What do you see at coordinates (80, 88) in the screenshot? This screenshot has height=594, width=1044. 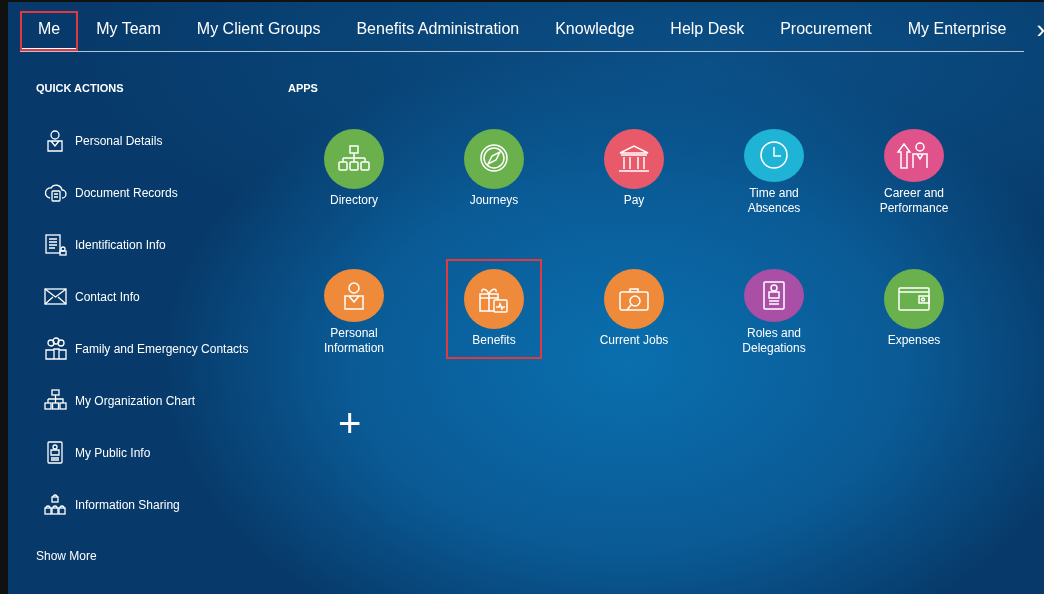 I see `section-heading: QUICK ACTIONS` at bounding box center [80, 88].